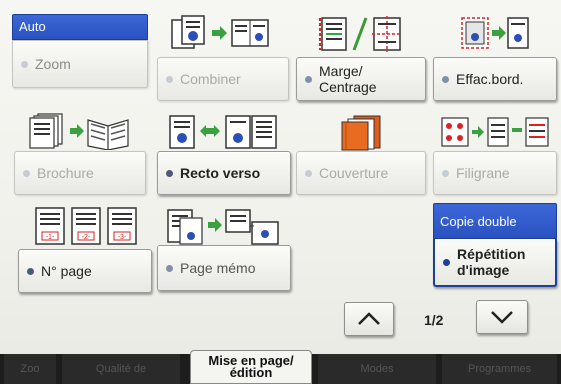 The height and width of the screenshot is (384, 561). What do you see at coordinates (434, 320) in the screenshot?
I see `page-indicator: 1/2` at bounding box center [434, 320].